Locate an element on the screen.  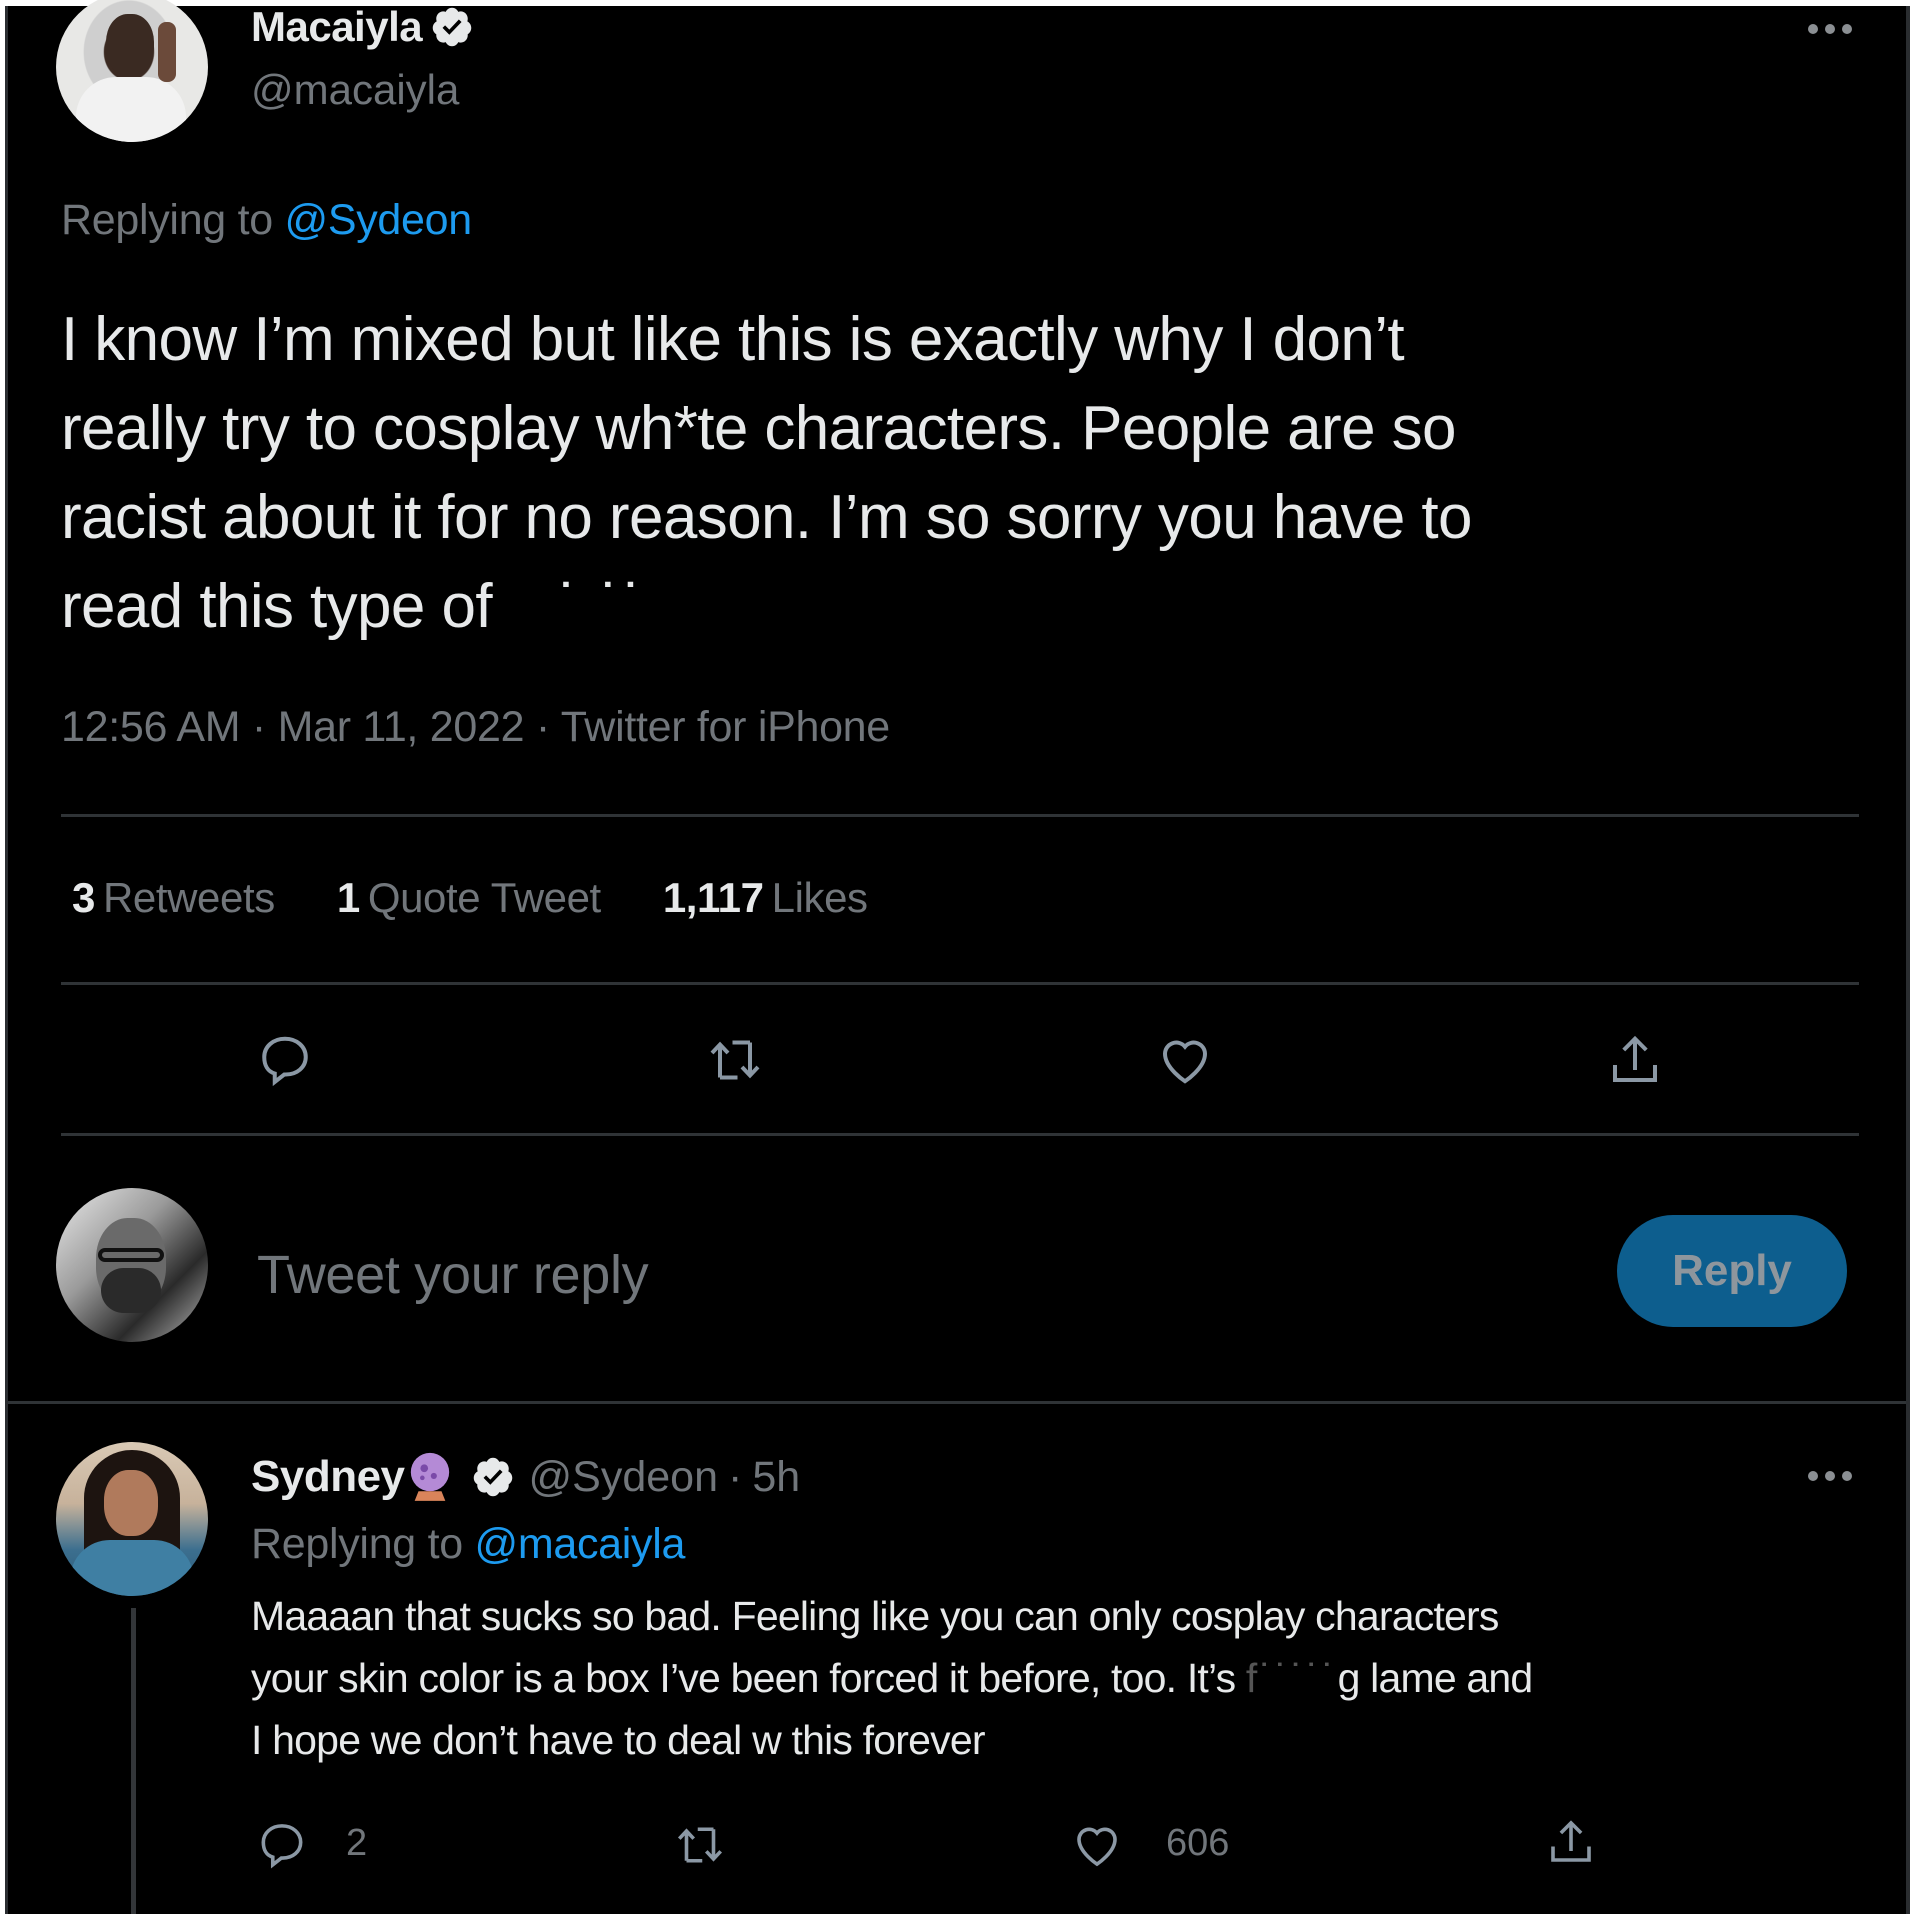
quote-tweets-stat: 1 Quote Tweet is located at coordinates (469, 898).